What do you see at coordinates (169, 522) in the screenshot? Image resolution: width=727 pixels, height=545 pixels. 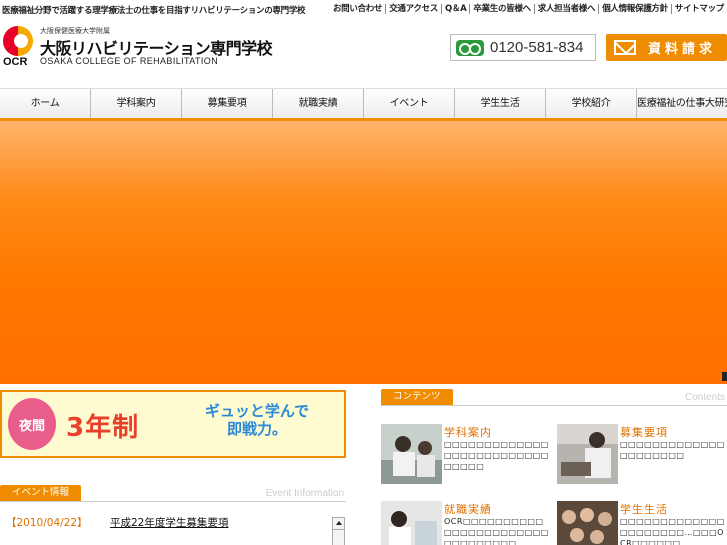 I see `event-title-link: 平成22年度学生募集要項` at bounding box center [169, 522].